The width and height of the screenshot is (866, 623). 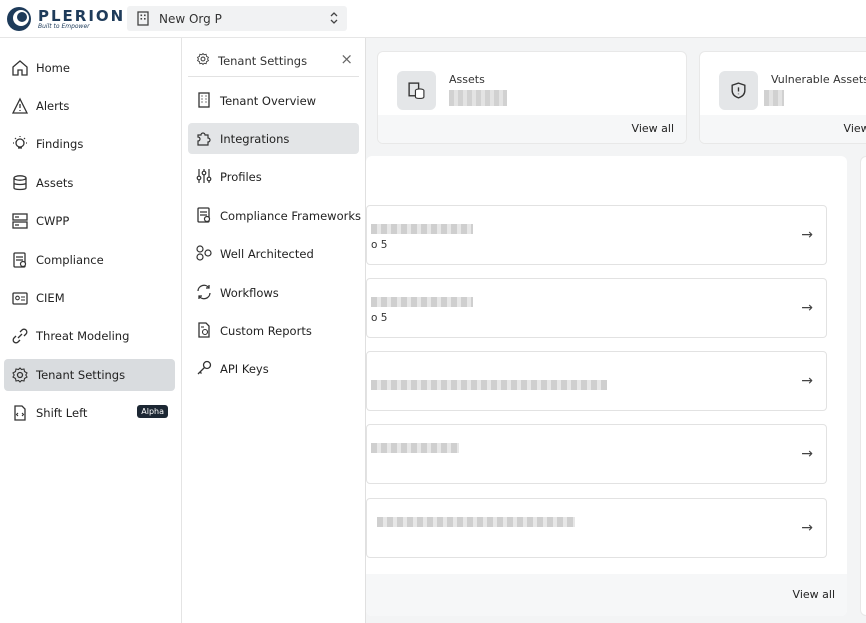 What do you see at coordinates (89, 183) in the screenshot?
I see `sidebar-item-assets: Assets` at bounding box center [89, 183].